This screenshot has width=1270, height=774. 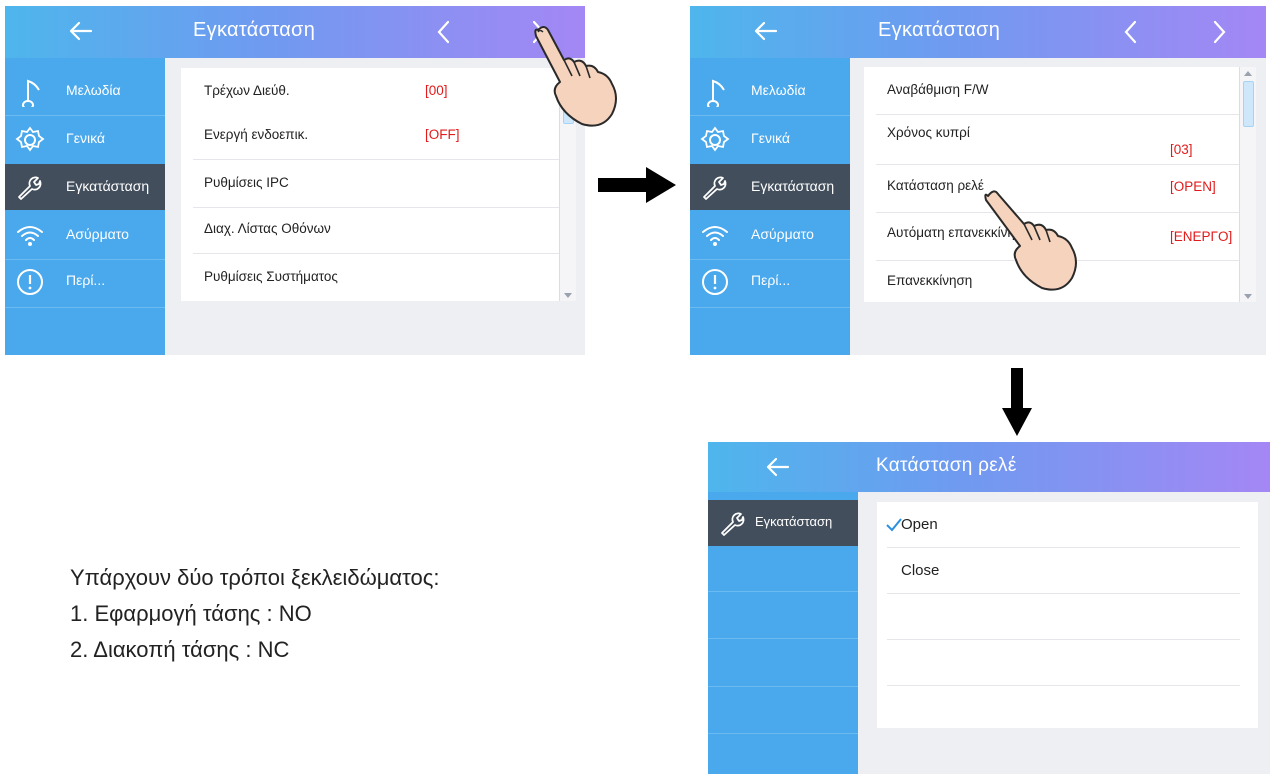 I want to click on list-item: Ρυθμίσεις IPC, so click(x=378, y=184).